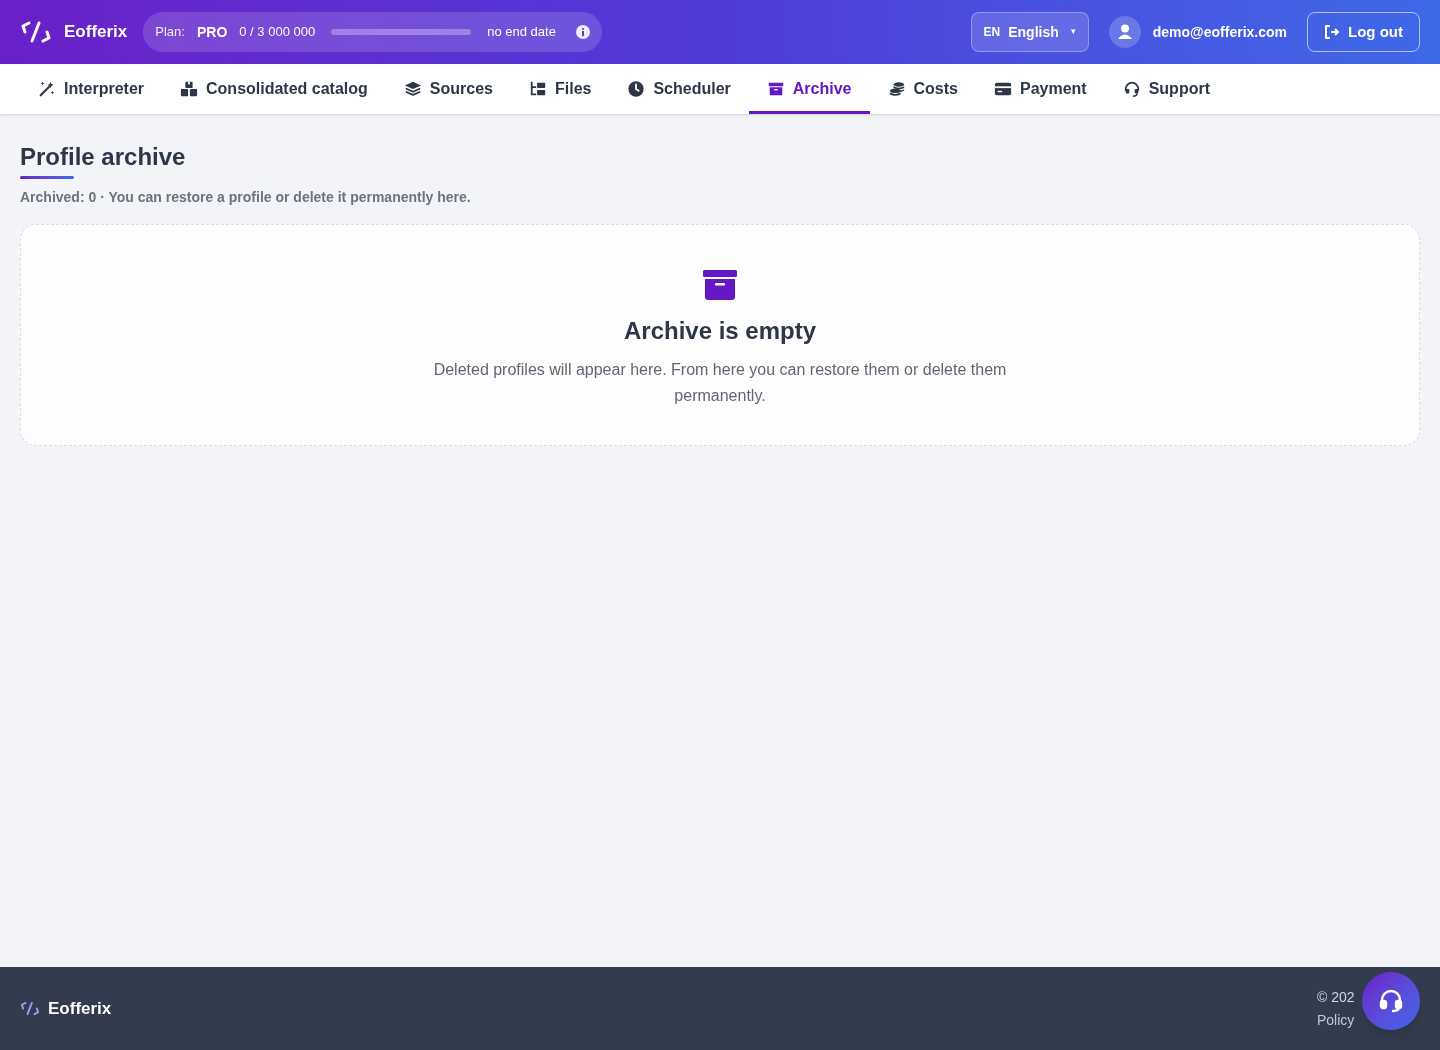 The height and width of the screenshot is (1050, 1440). I want to click on policy-link: Policy, so click(1336, 1020).